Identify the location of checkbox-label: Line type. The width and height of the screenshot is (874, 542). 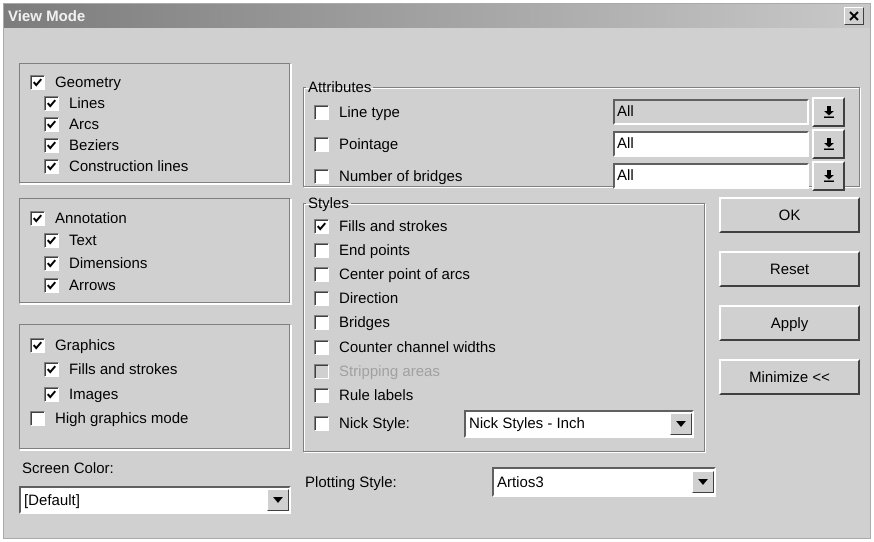
(369, 112).